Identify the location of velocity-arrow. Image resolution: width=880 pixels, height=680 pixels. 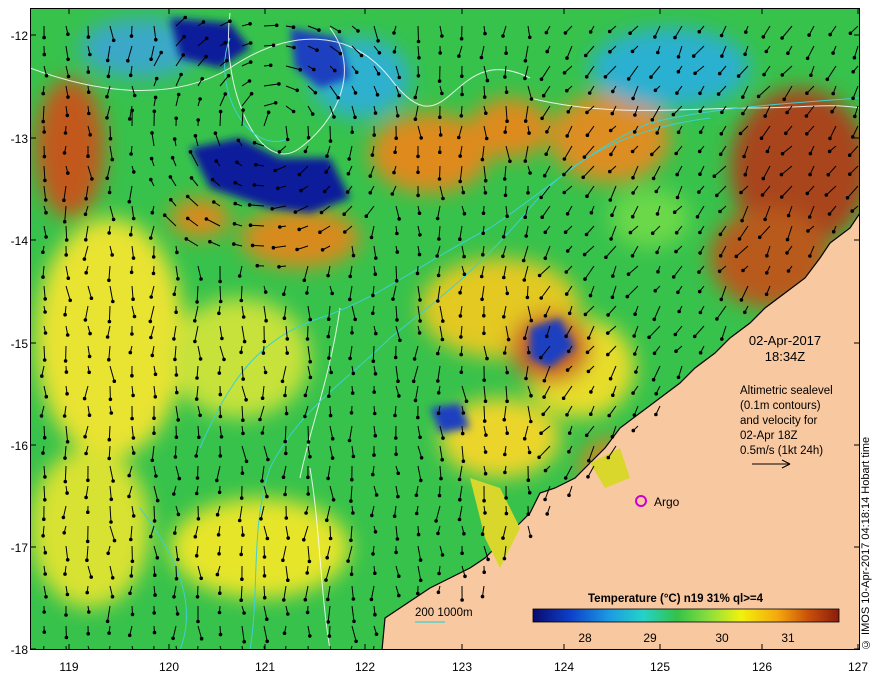
(154, 513).